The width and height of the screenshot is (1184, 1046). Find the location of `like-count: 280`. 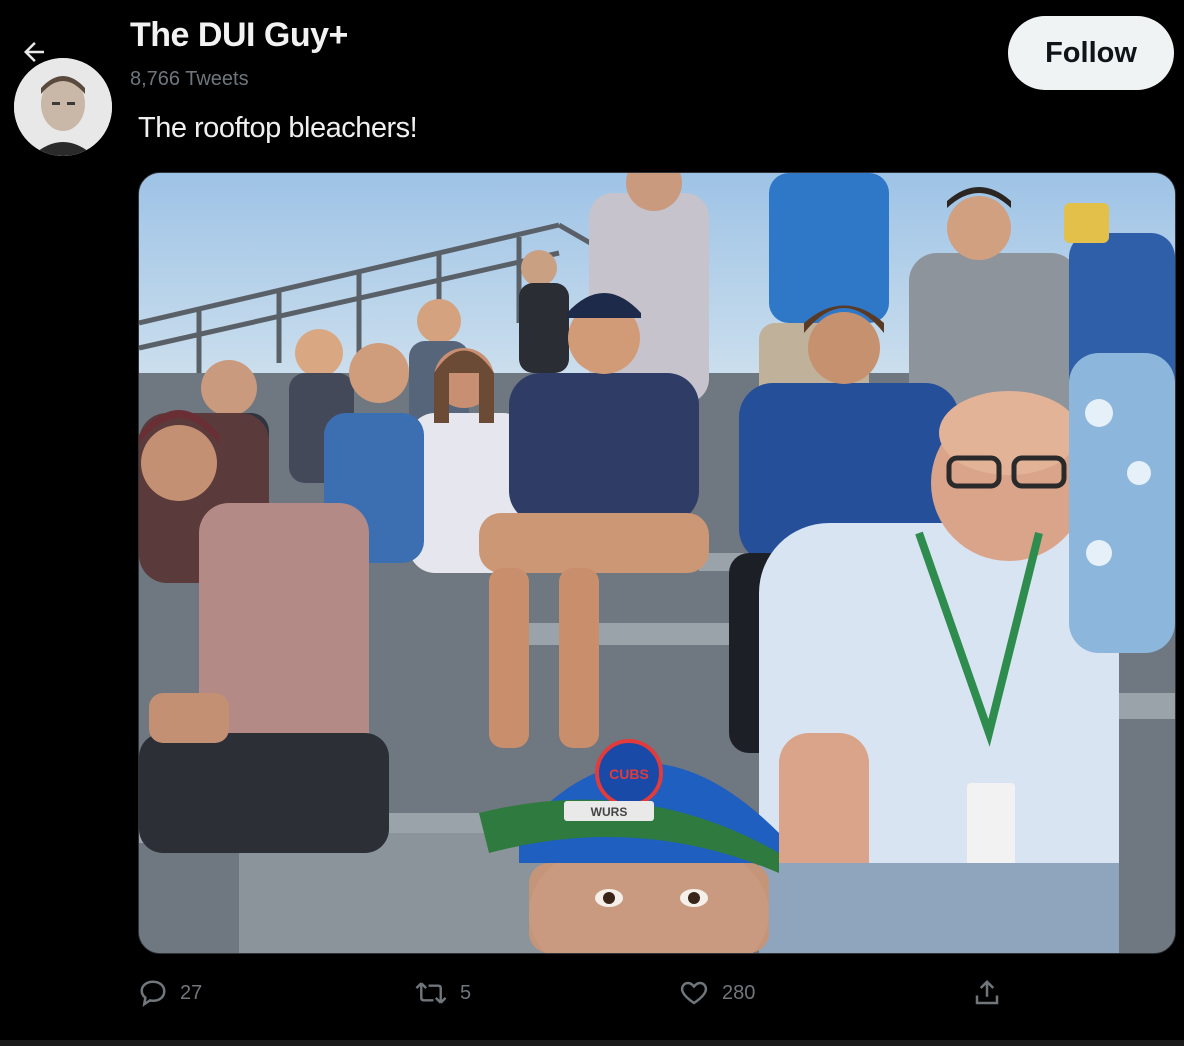

like-count: 280 is located at coordinates (739, 992).